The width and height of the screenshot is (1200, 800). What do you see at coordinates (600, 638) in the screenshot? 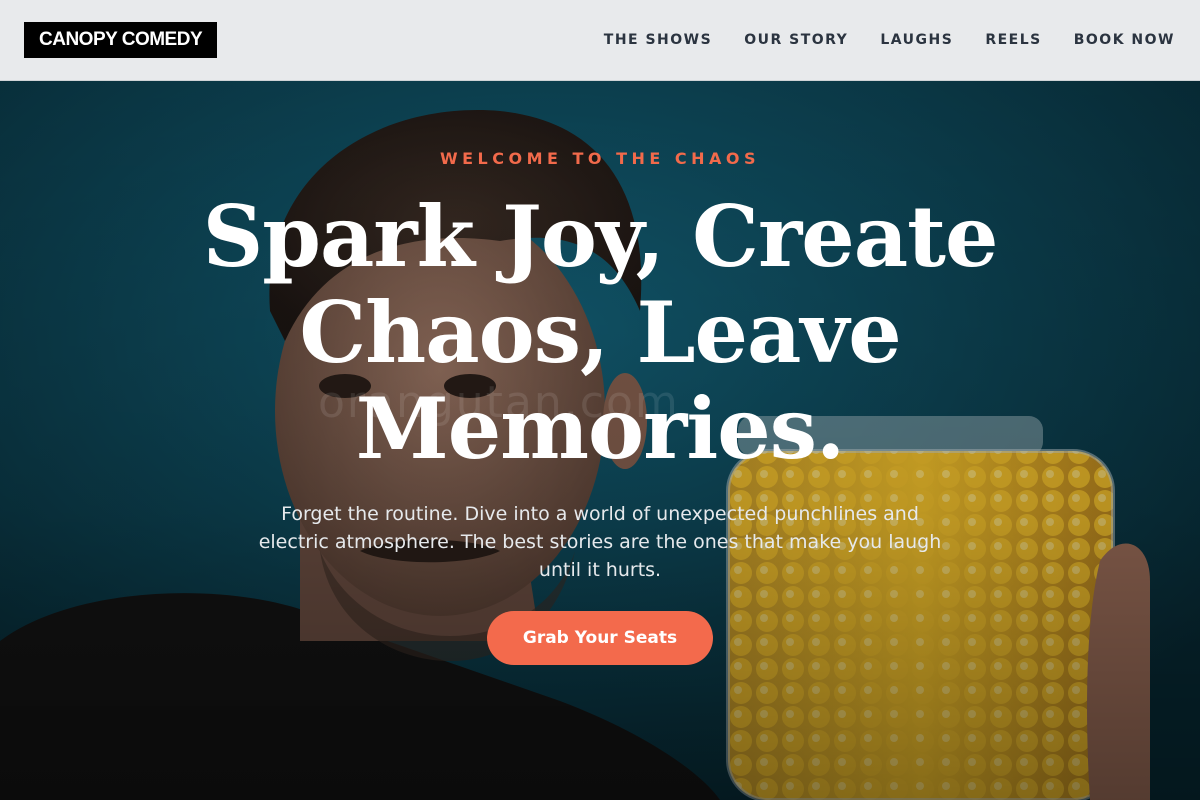
I see `grab-seats-button: Grab Your Seats` at bounding box center [600, 638].